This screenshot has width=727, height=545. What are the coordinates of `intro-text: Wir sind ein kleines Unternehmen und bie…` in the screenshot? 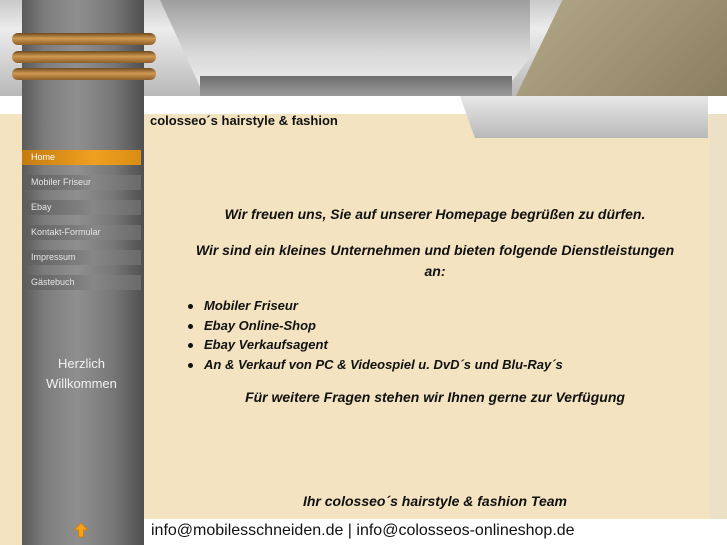 It's located at (435, 261).